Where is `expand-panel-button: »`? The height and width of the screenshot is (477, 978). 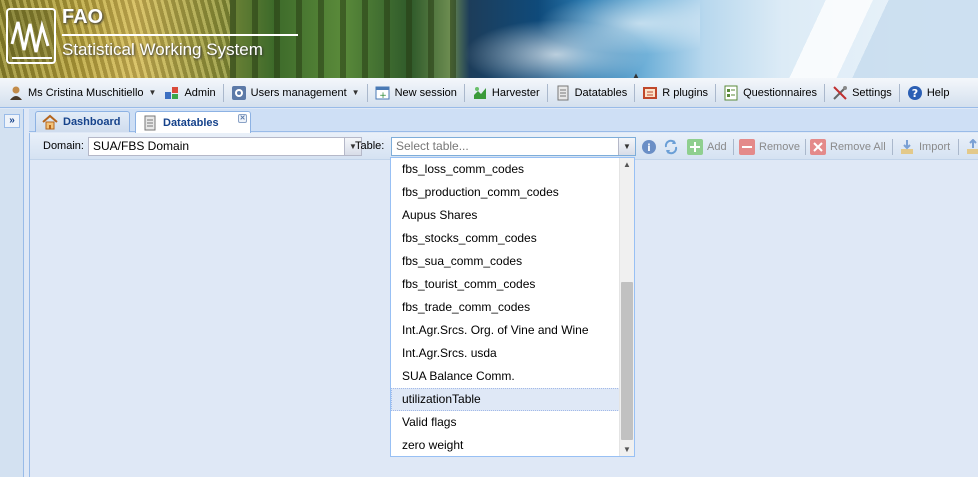 expand-panel-button: » is located at coordinates (12, 121).